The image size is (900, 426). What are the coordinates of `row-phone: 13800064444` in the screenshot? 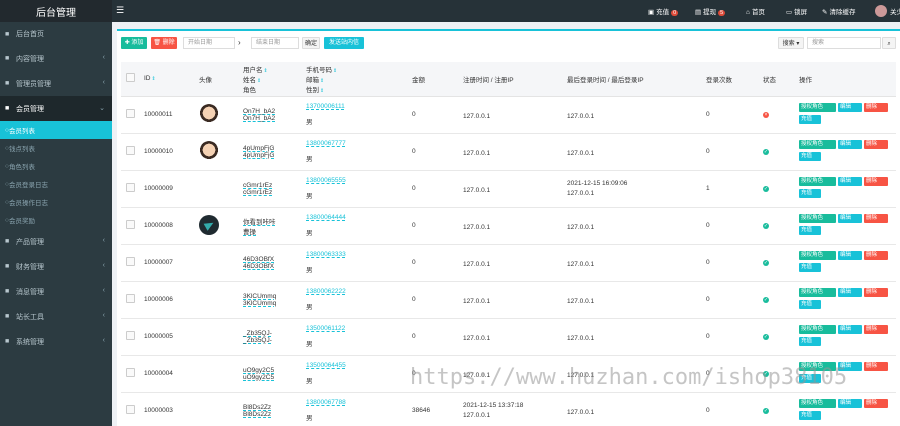 It's located at (357, 217).